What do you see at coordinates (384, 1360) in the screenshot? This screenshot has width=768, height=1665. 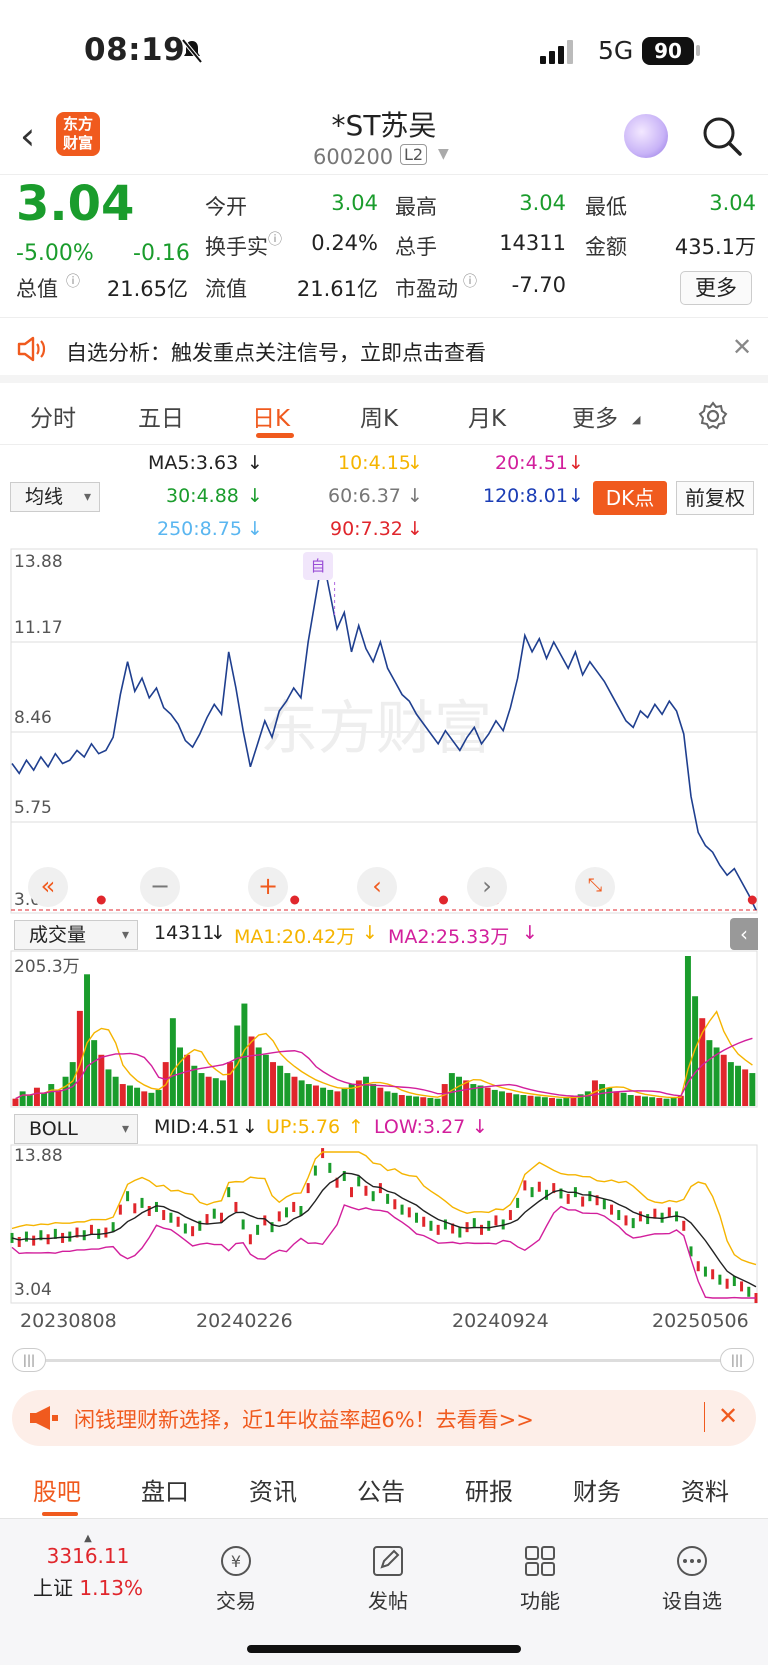 I see `chart-scrollbar: ||| |||` at bounding box center [384, 1360].